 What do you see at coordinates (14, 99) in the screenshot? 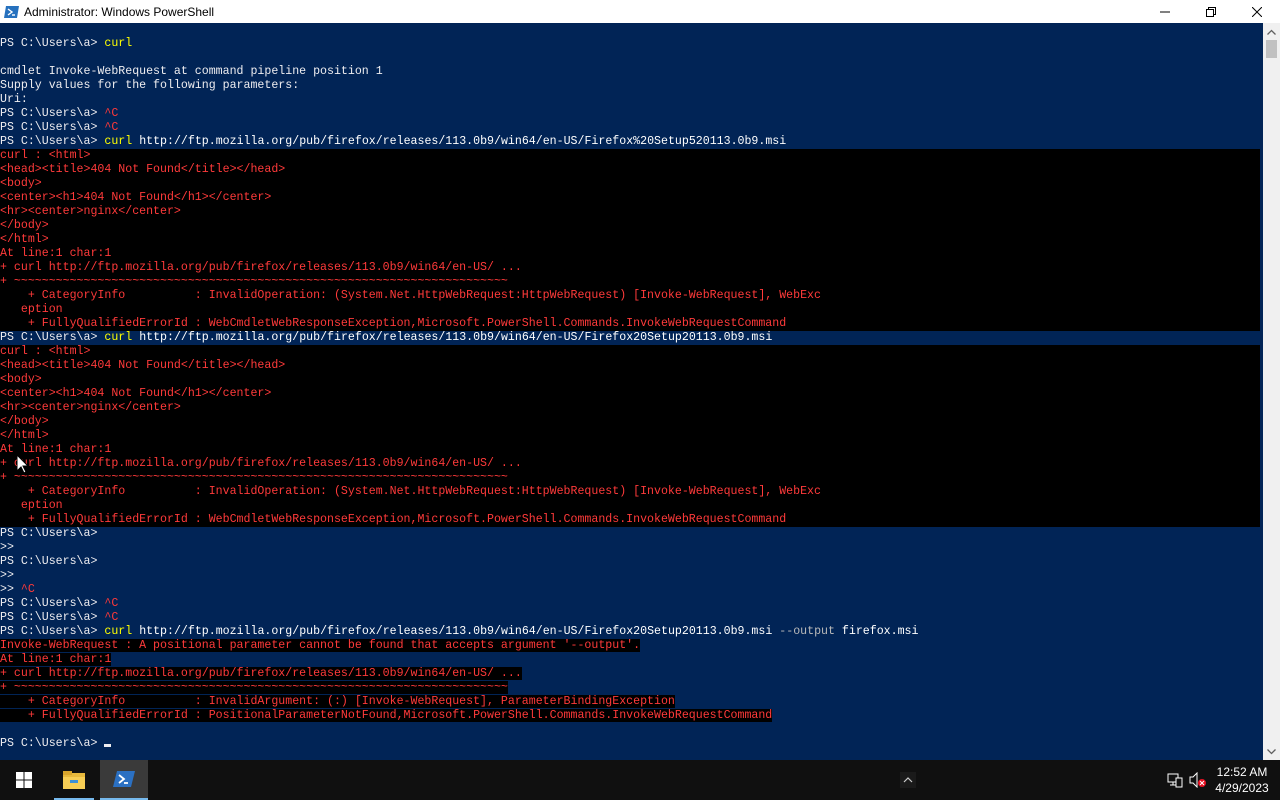
I see `console-line: Uri:` at bounding box center [14, 99].